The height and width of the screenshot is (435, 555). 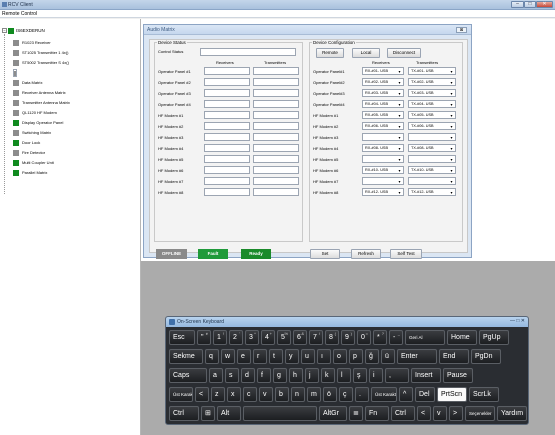 What do you see at coordinates (316, 337) in the screenshot?
I see `key-7: 7/` at bounding box center [316, 337].